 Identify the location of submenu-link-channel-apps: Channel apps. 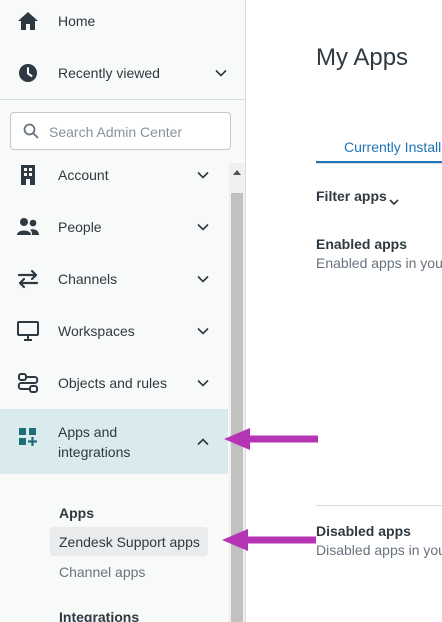
(102, 572).